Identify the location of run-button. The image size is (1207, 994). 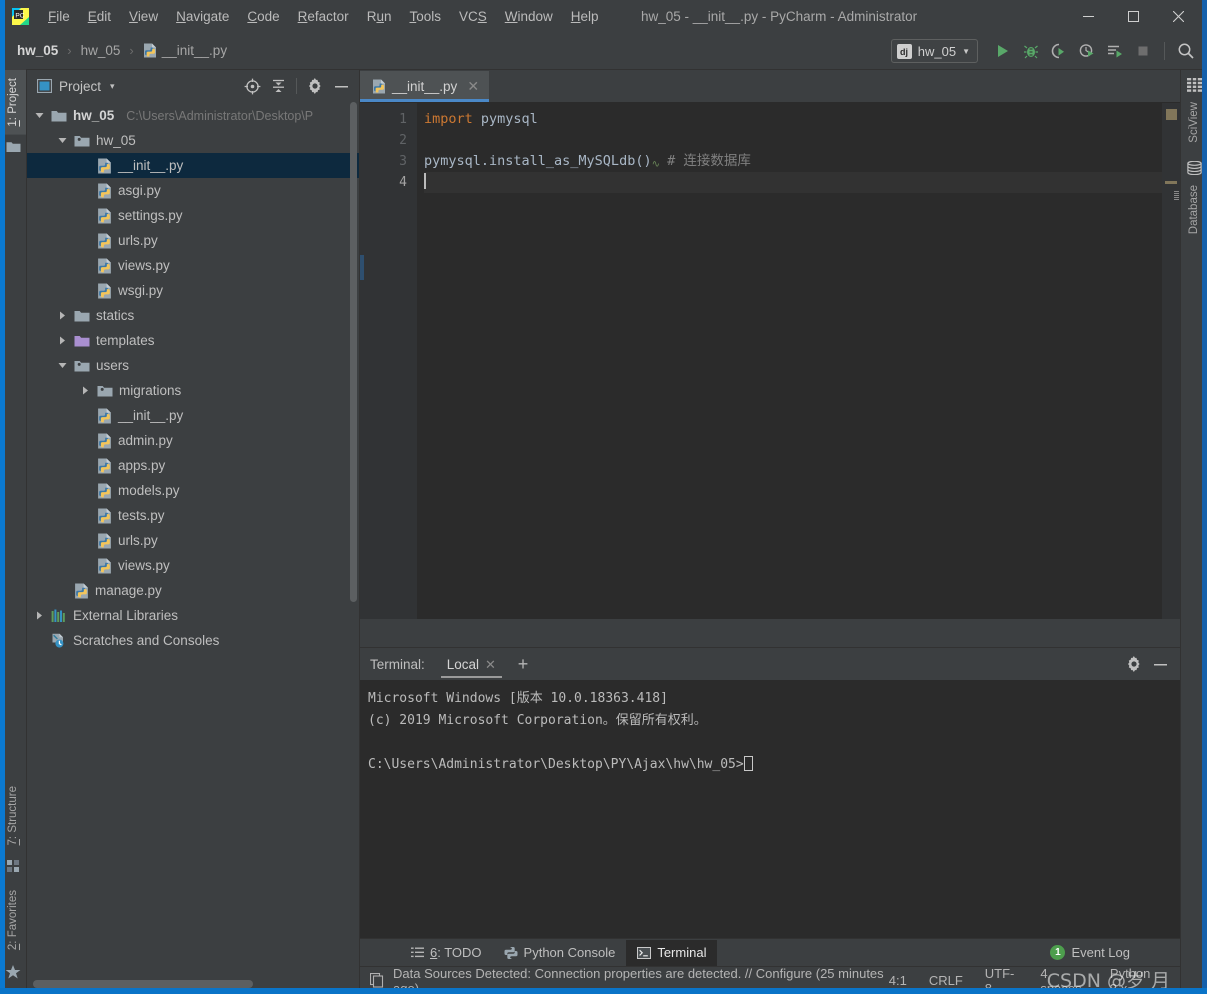
(1003, 51).